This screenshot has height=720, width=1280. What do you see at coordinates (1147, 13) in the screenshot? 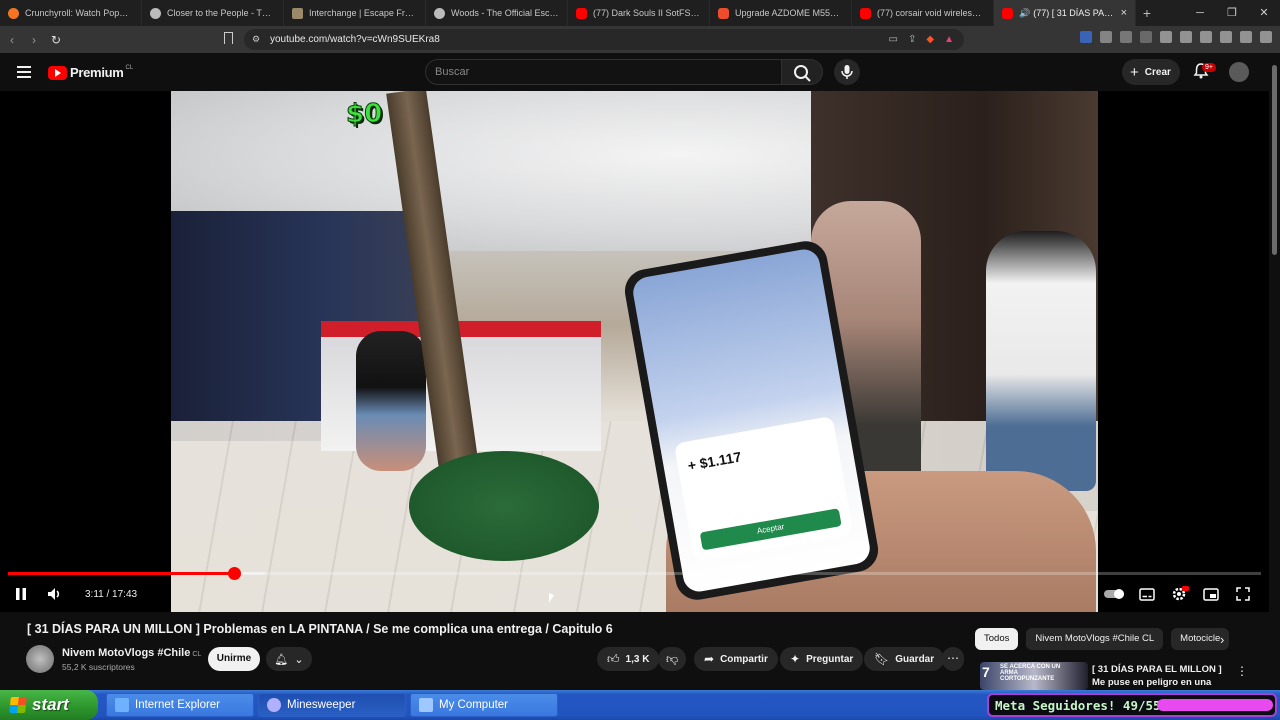
I see `new-tab-button: +` at bounding box center [1147, 13].